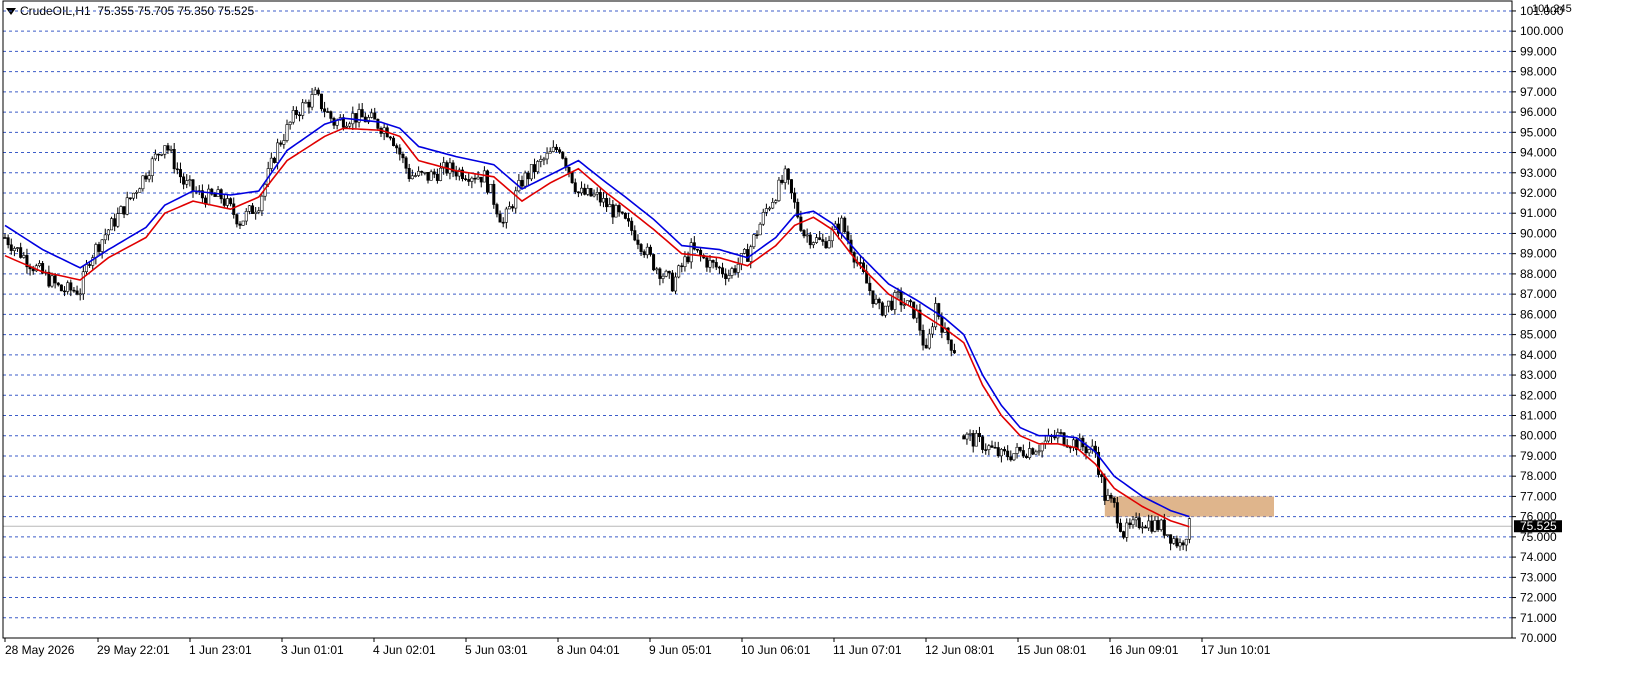 The image size is (1641, 693). I want to click on x-tick-label: 17 Jun 10:01, so click(1236, 650).